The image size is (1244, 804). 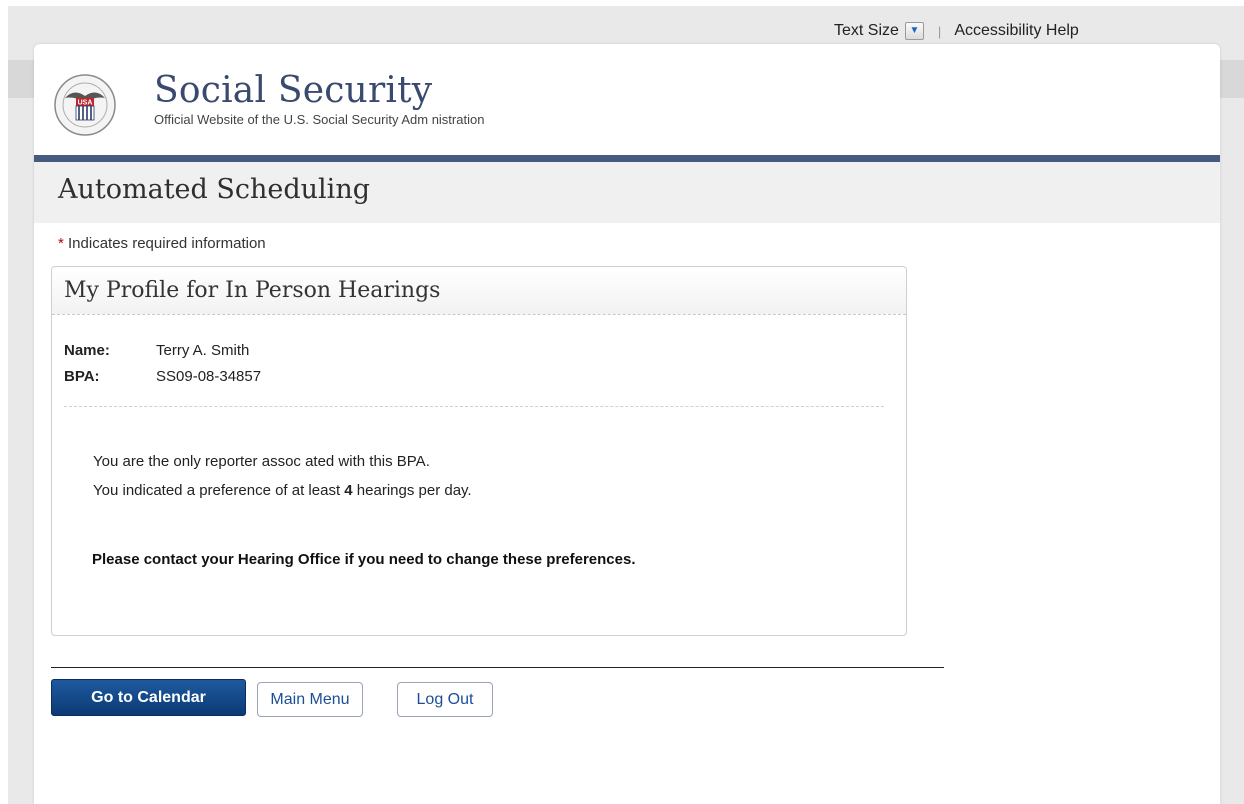 What do you see at coordinates (497, 667) in the screenshot?
I see `actions-divider` at bounding box center [497, 667].